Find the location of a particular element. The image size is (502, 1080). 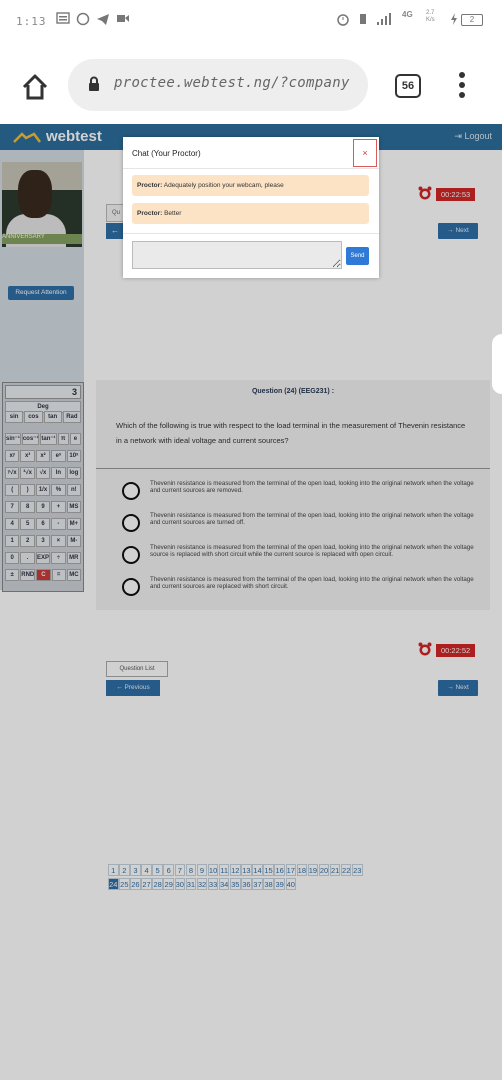

page-number-link: 36 is located at coordinates (246, 884).